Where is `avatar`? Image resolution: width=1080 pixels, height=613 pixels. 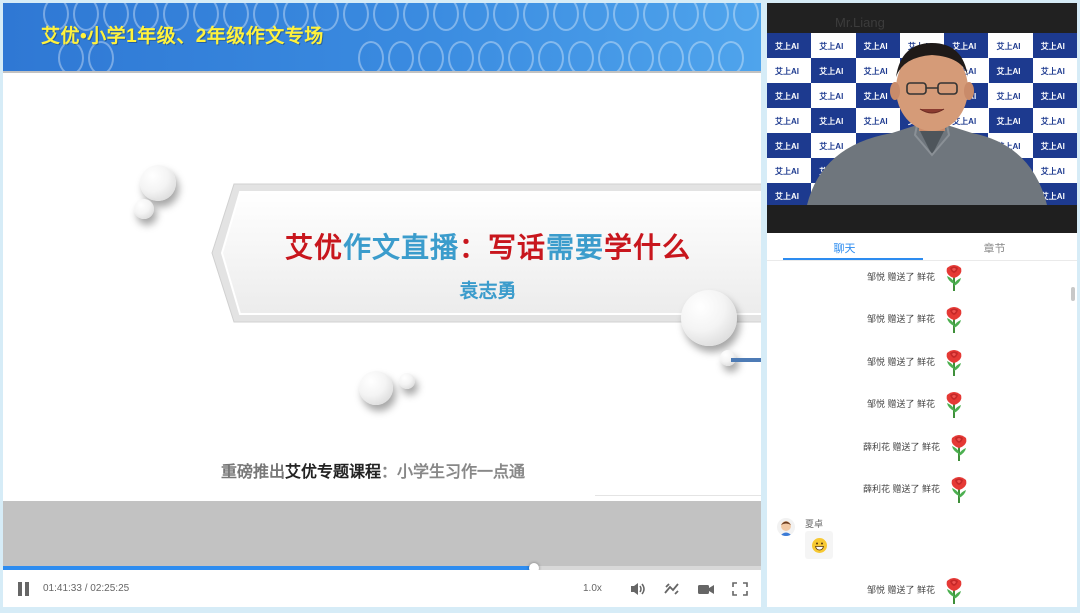
avatar is located at coordinates (786, 527).